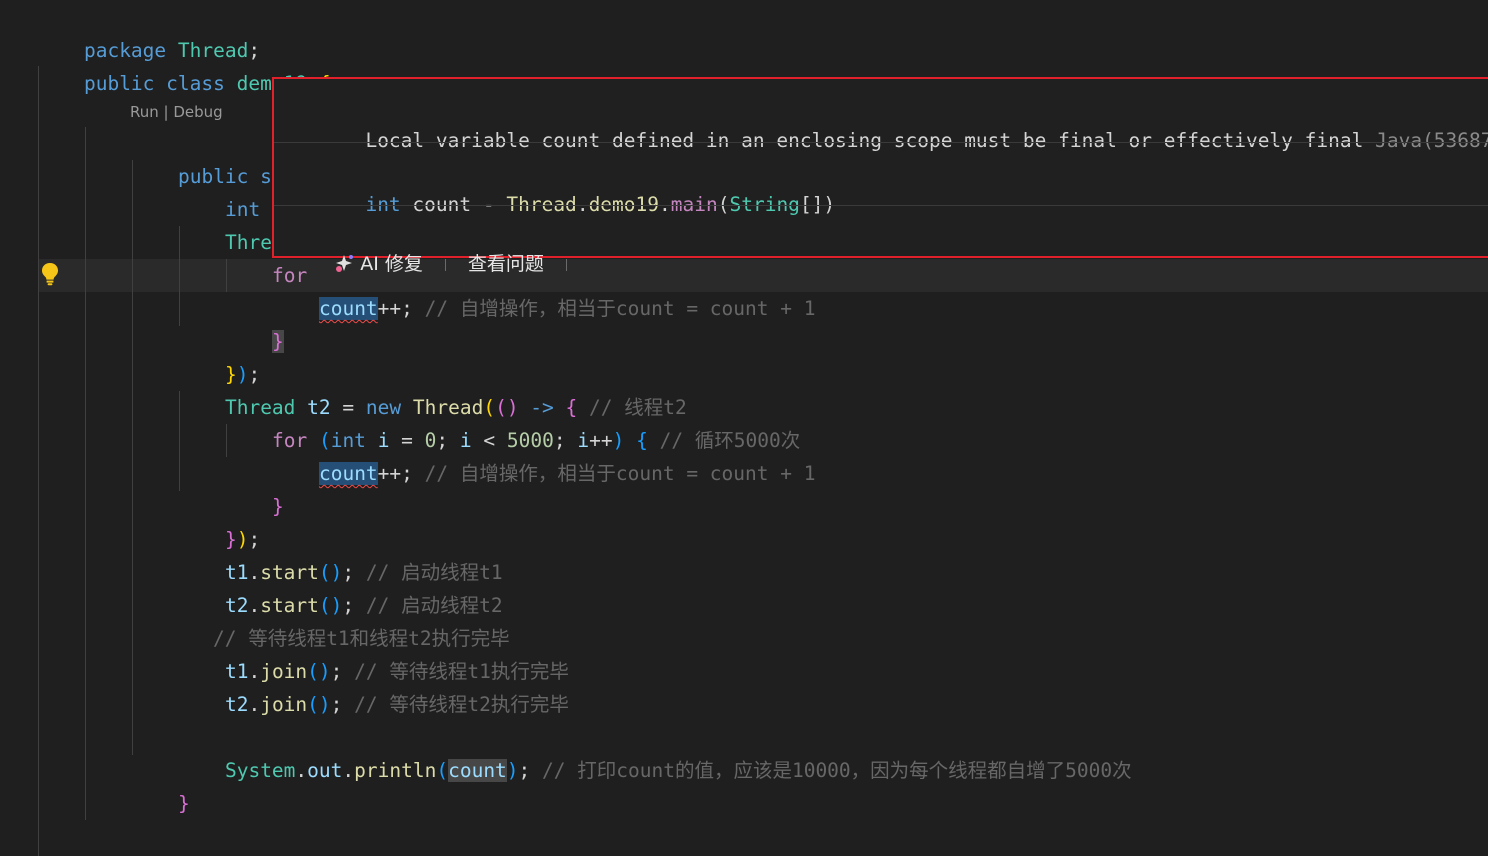 The image size is (1488, 856). What do you see at coordinates (442, 770) in the screenshot?
I see `paren: (` at bounding box center [442, 770].